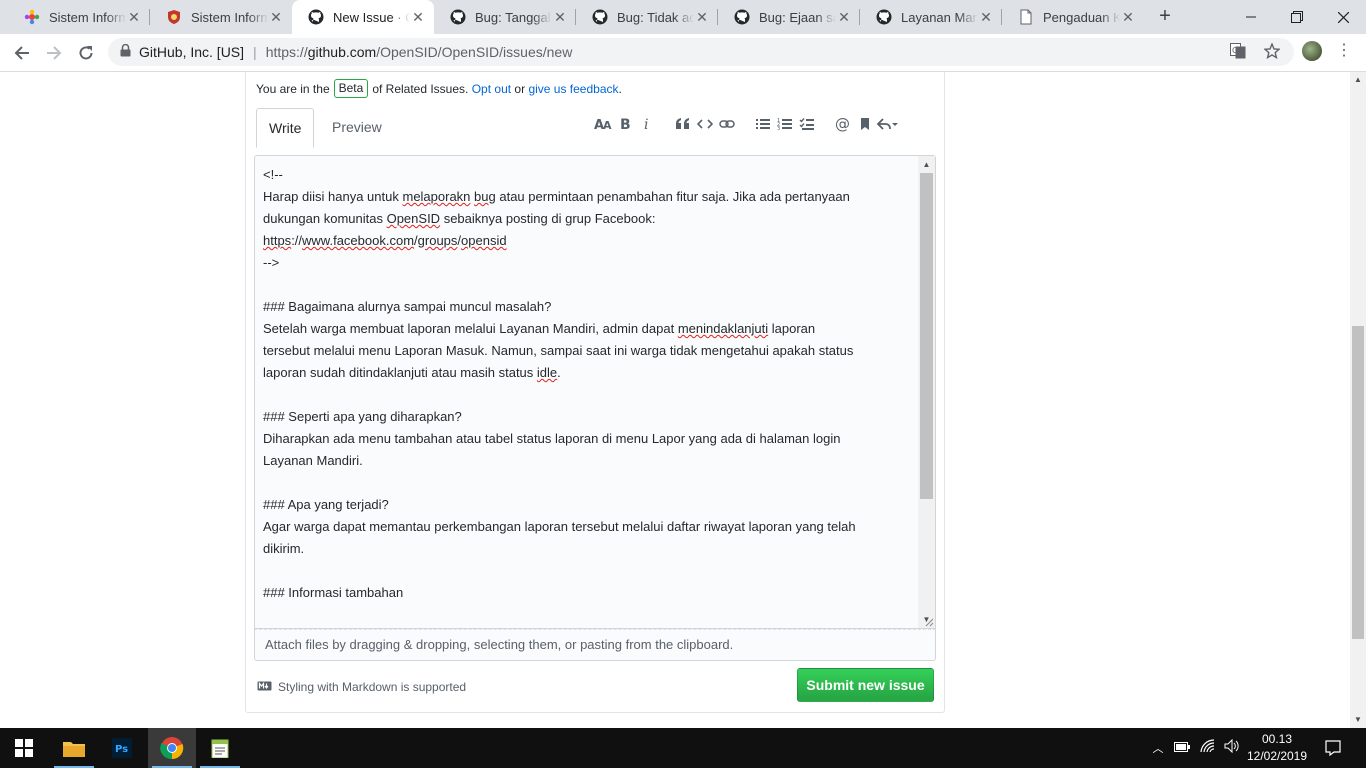  I want to click on browser-tab-title: Bug: Ejaan sala, so click(797, 17).